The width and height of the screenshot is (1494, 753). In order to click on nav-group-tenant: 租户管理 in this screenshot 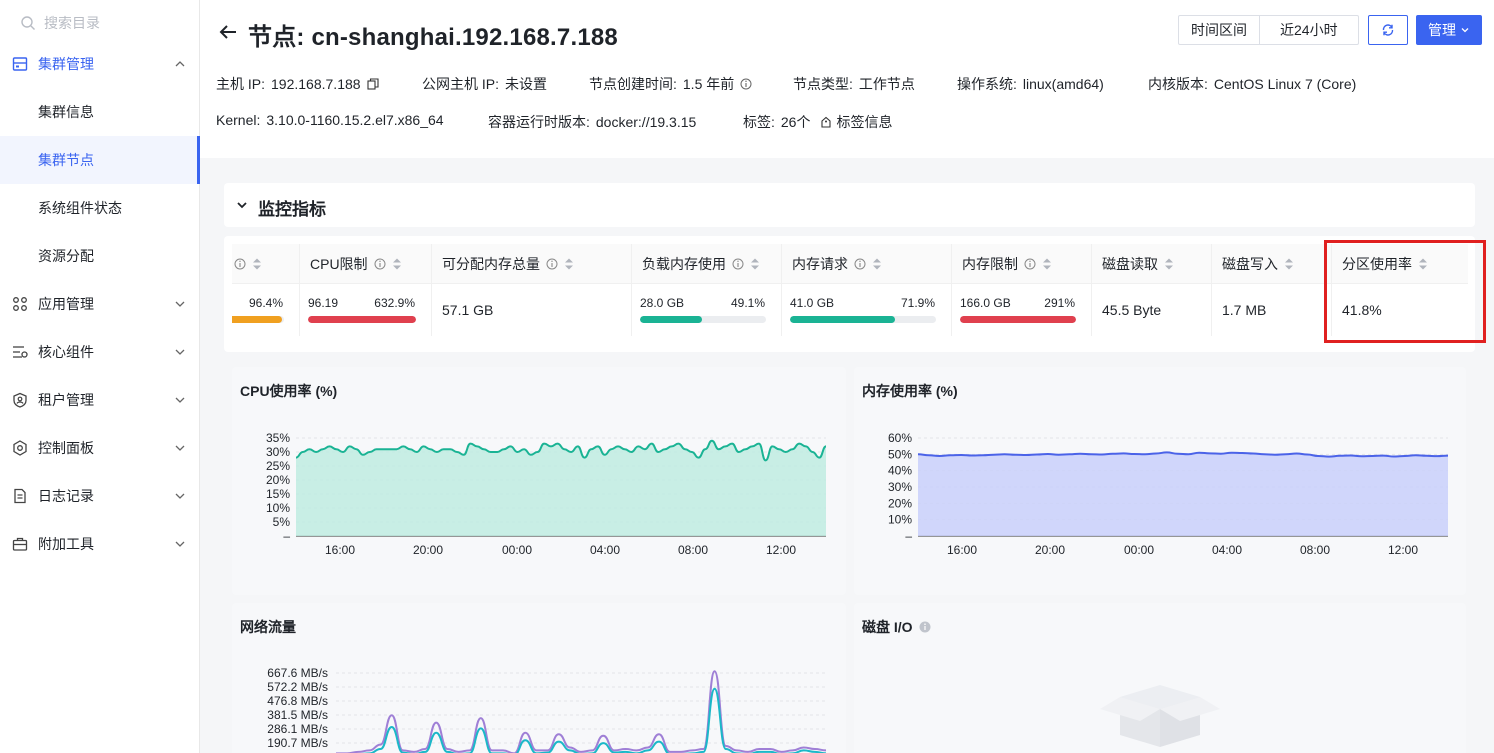, I will do `click(100, 400)`.